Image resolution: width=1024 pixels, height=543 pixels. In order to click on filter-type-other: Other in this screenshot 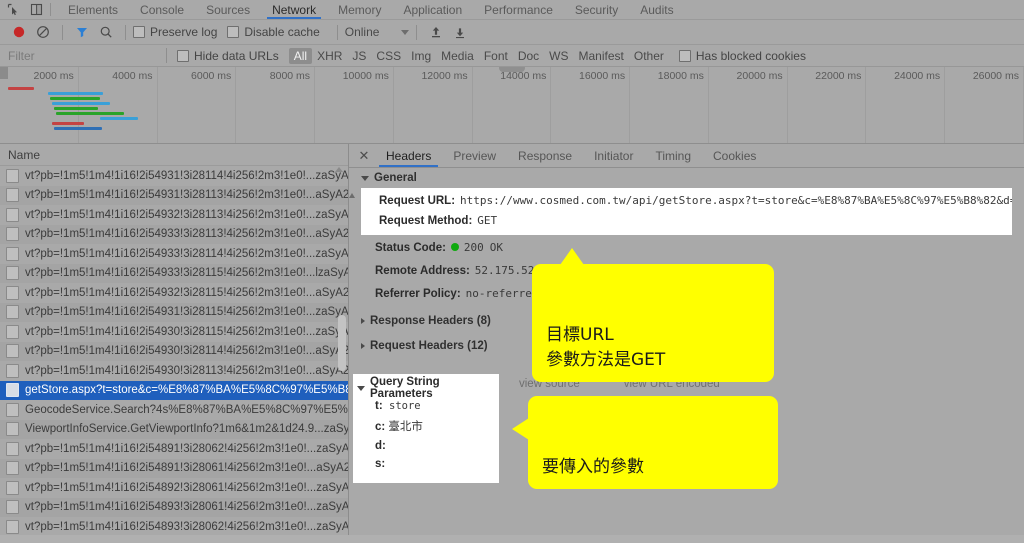, I will do `click(649, 56)`.